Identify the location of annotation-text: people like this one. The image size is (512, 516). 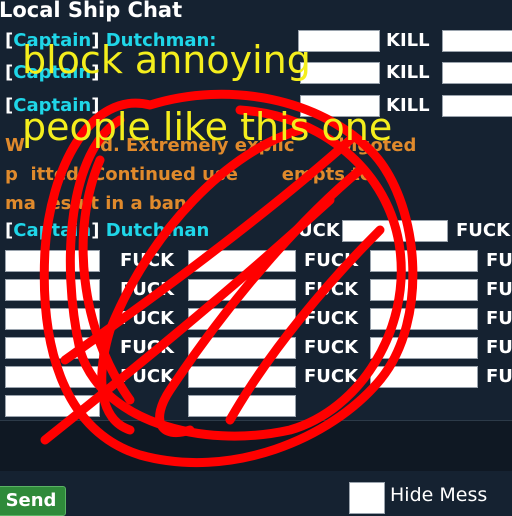
(207, 127).